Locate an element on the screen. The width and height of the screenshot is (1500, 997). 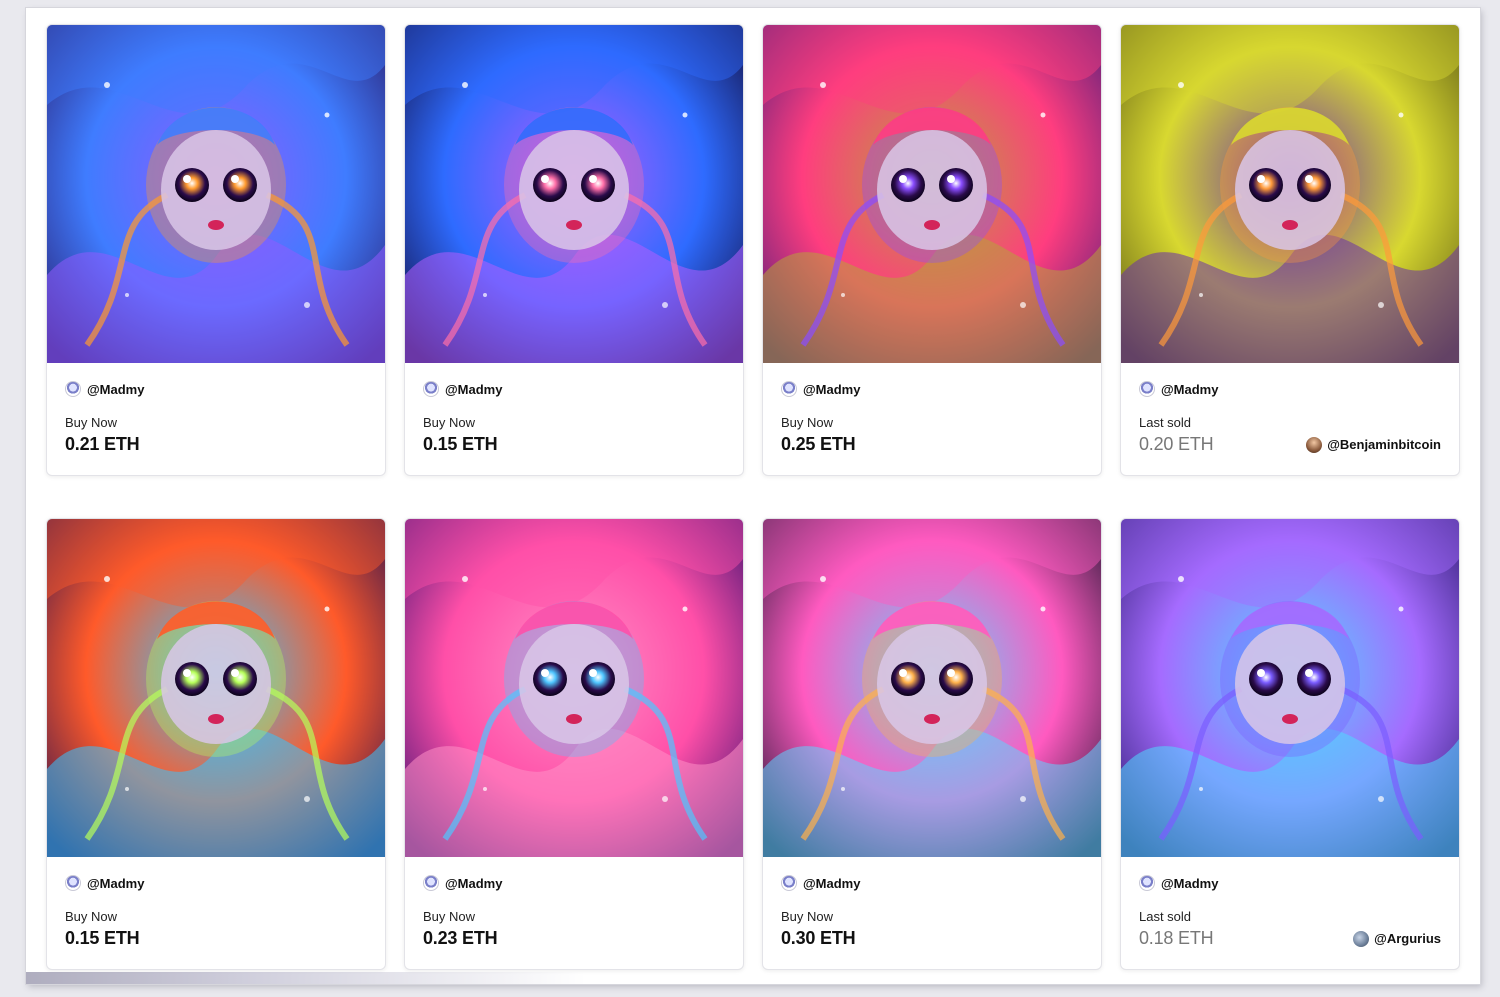
price-row: 0.25 ETH is located at coordinates (932, 444).